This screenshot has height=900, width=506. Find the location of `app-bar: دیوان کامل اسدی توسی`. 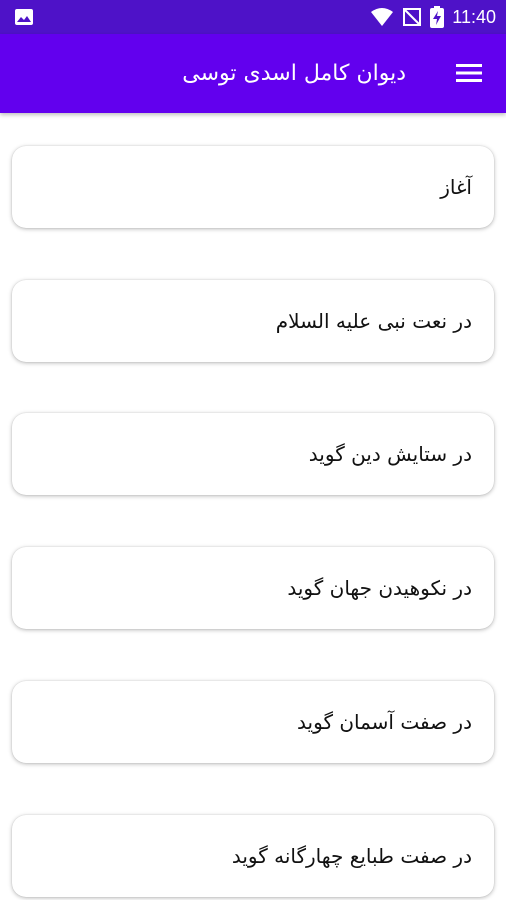

app-bar: دیوان کامل اسدی توسی is located at coordinates (253, 73).